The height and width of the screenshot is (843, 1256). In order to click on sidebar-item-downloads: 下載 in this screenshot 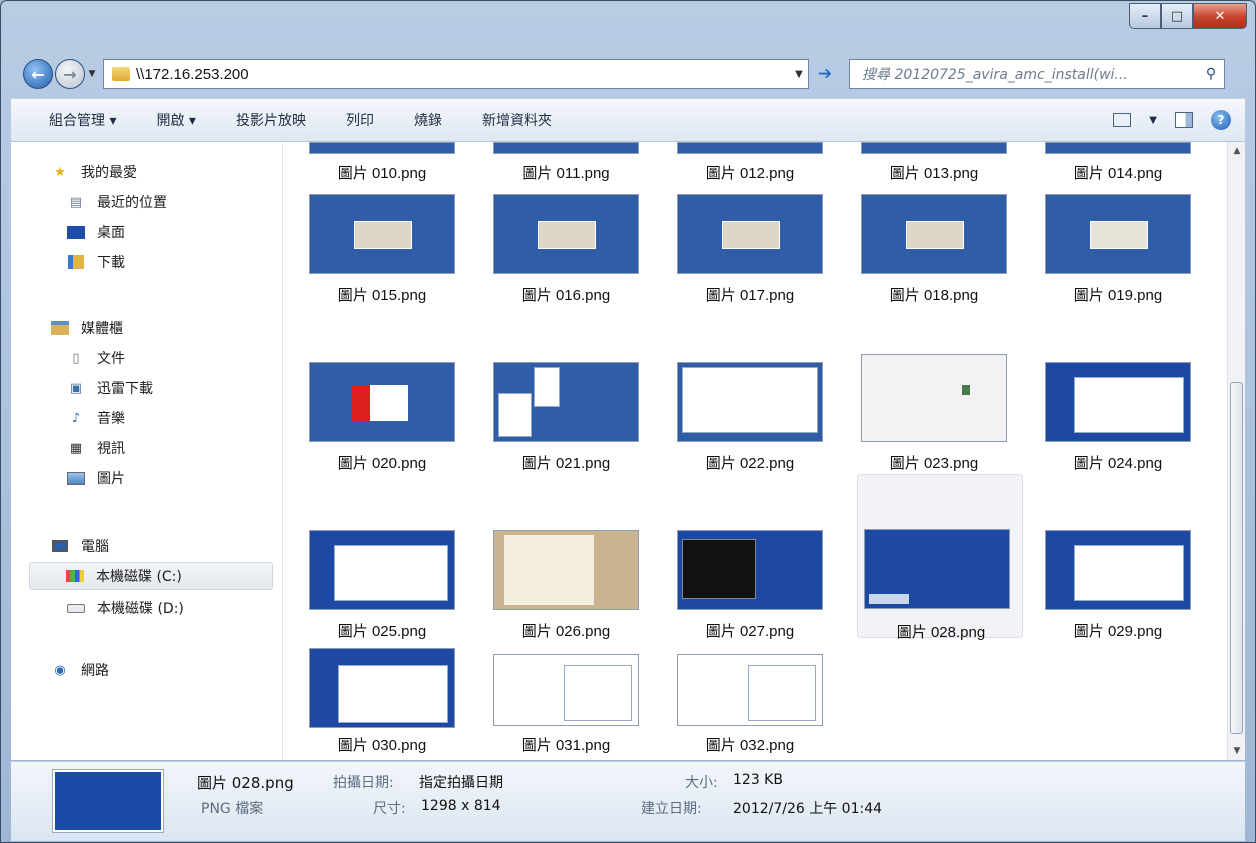, I will do `click(96, 262)`.